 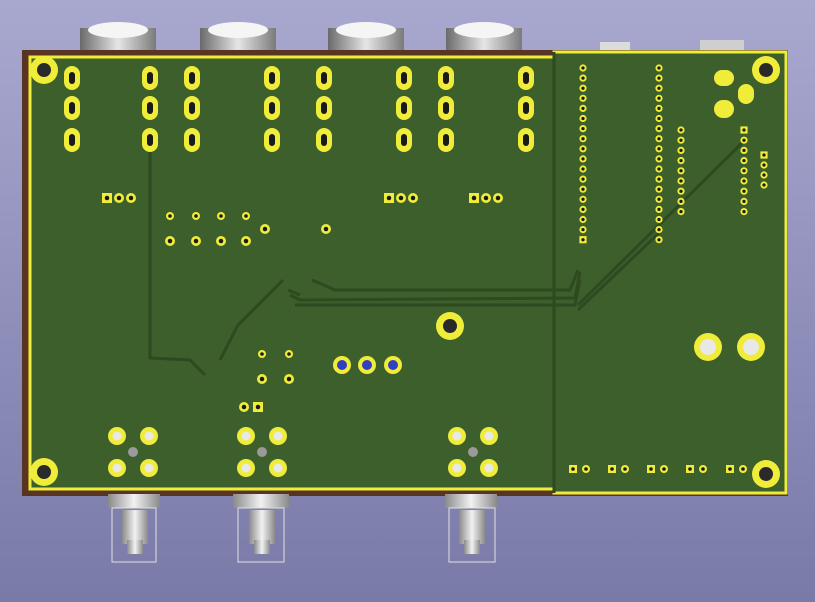 I want to click on top-jack-connectors, so click(x=412, y=38).